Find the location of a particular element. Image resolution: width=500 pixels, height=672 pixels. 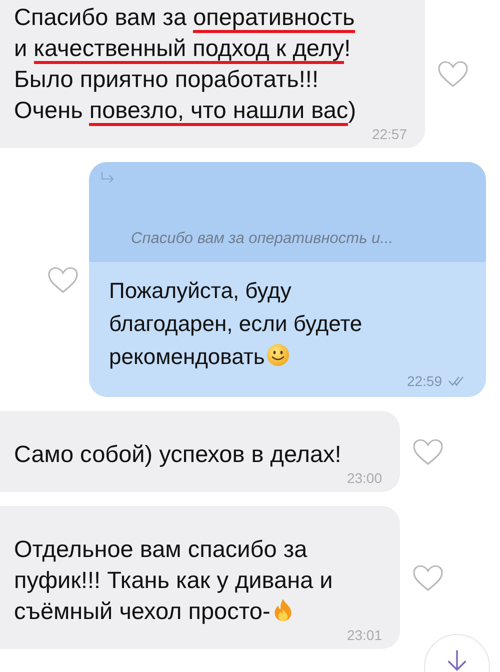

message-time: 22:57 is located at coordinates (389, 134).